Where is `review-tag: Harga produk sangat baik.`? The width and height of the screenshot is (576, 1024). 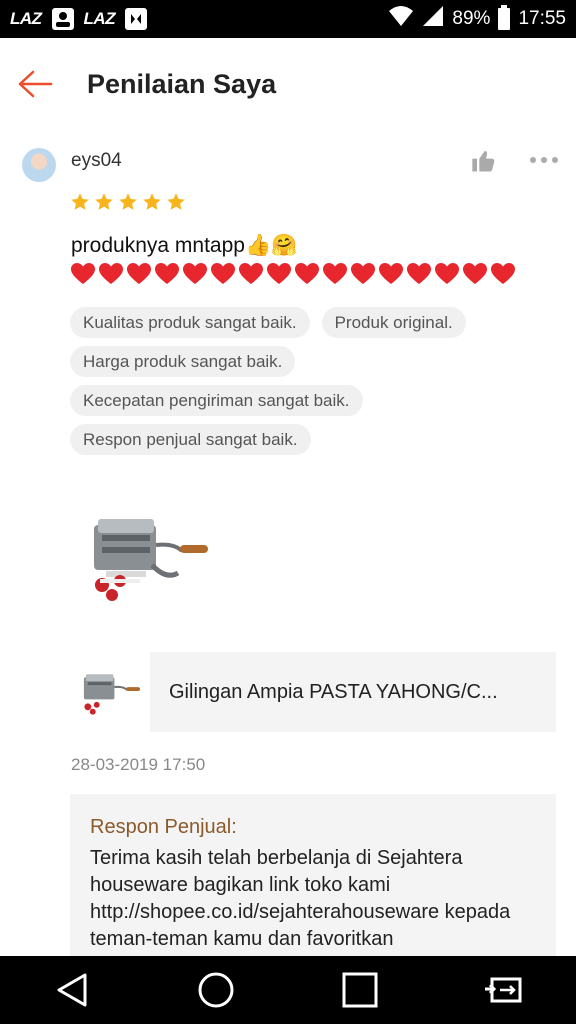 review-tag: Harga produk sangat baik. is located at coordinates (183, 361).